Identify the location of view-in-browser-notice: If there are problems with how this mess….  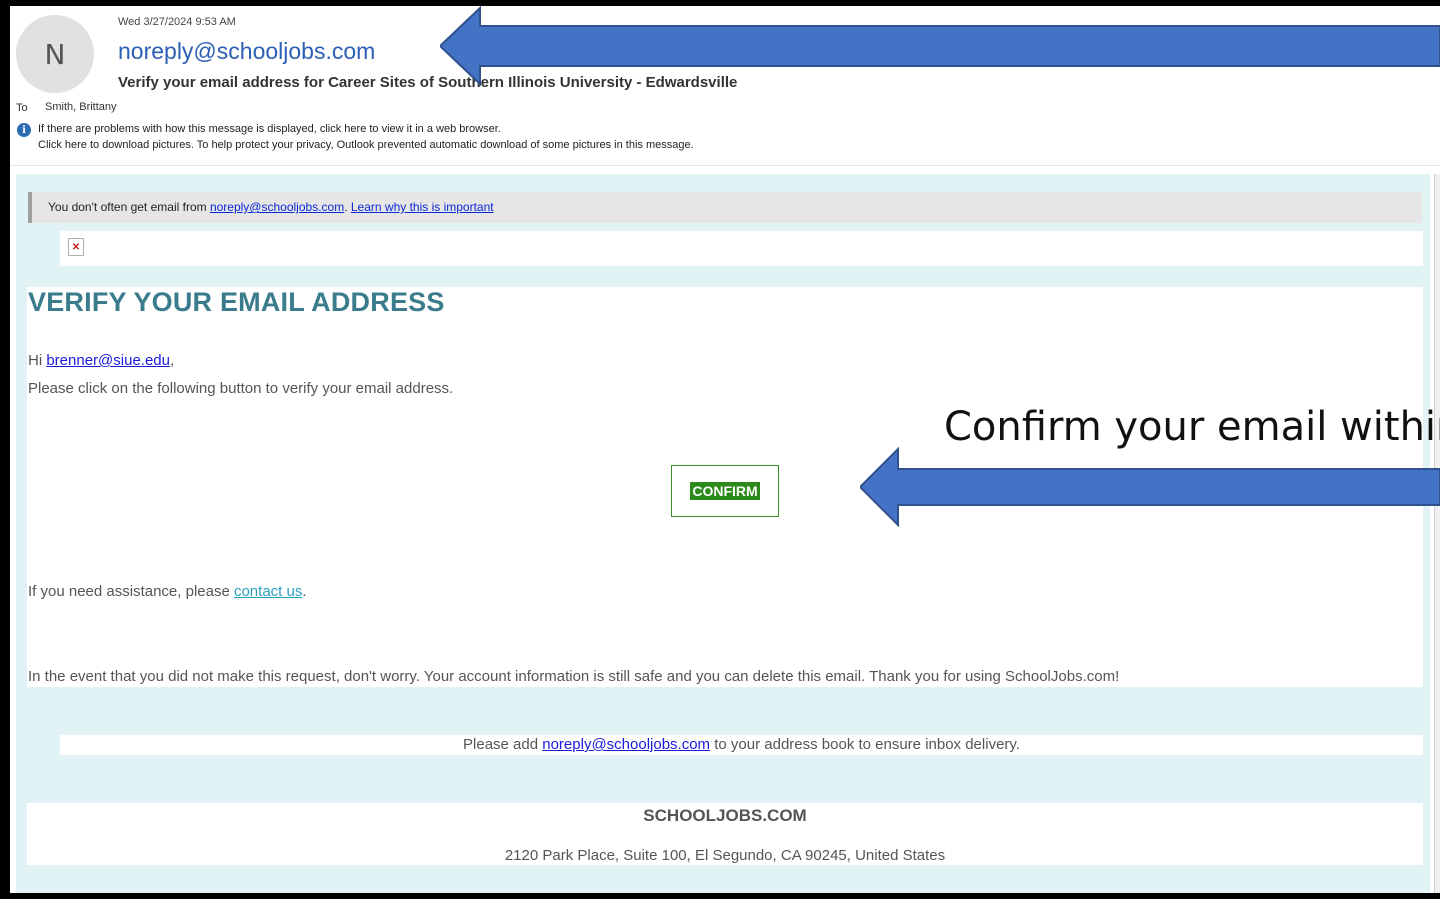
(269, 129).